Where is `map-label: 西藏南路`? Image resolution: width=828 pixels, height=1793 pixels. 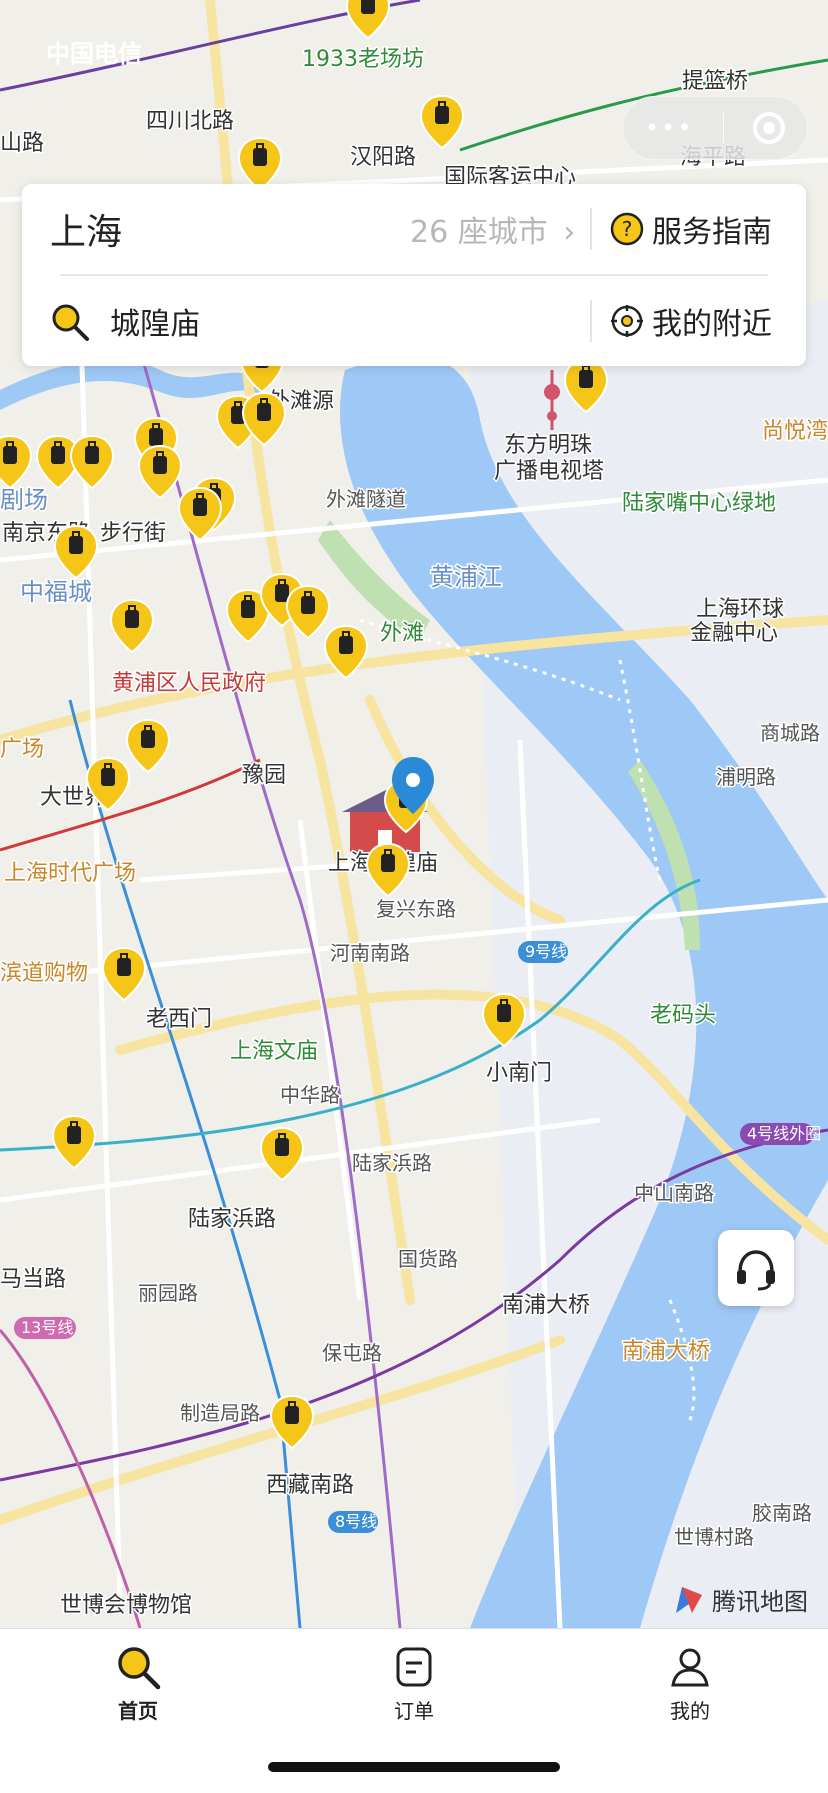 map-label: 西藏南路 is located at coordinates (310, 1485).